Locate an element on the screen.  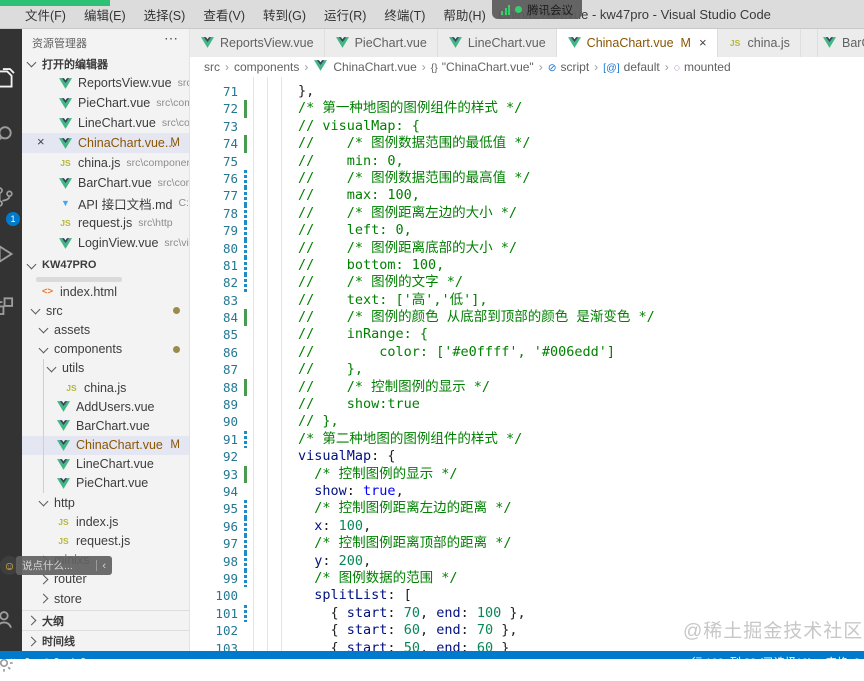
code-line: 95 /* 控制图例距离左边的距离 */ is located at coordinates (527, 509).